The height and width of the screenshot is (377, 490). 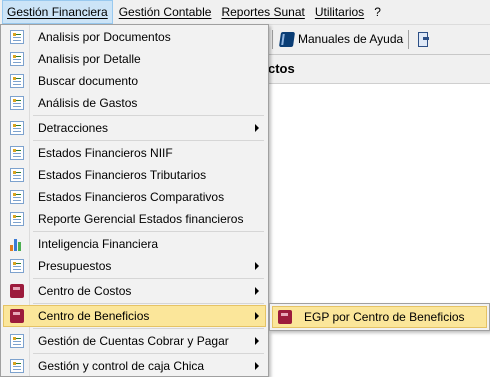 I want to click on menu-reportes-sunat: Reportes Sunat, so click(x=262, y=12).